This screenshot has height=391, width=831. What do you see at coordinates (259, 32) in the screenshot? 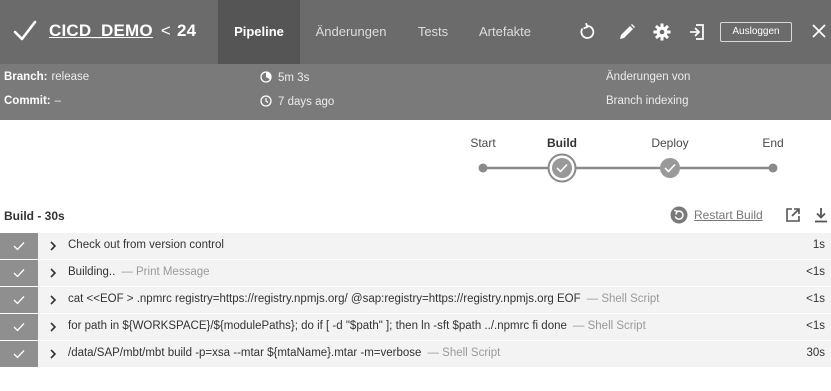
I see `tab-pipeline: Pipeline` at bounding box center [259, 32].